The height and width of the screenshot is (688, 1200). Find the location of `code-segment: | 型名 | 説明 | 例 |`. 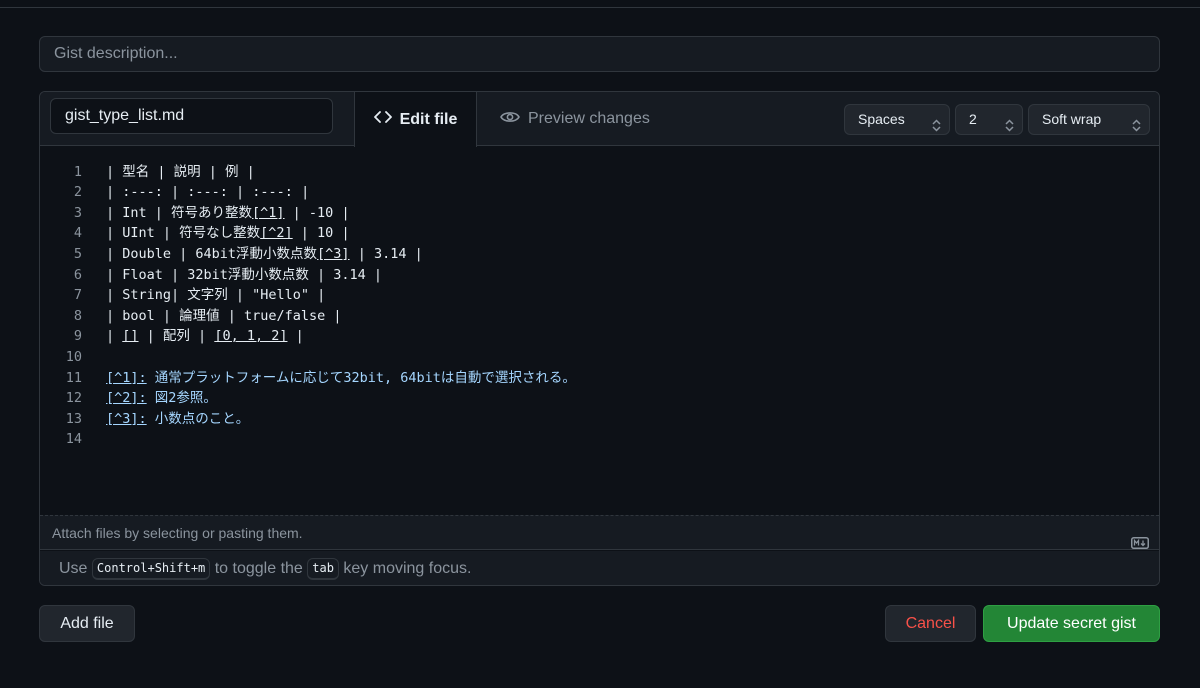

code-segment: | 型名 | 説明 | 例 | is located at coordinates (180, 171).